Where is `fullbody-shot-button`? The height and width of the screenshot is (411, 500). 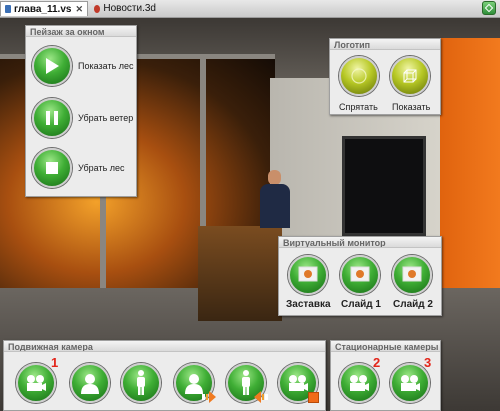 fullbody-shot-button is located at coordinates (141, 383).